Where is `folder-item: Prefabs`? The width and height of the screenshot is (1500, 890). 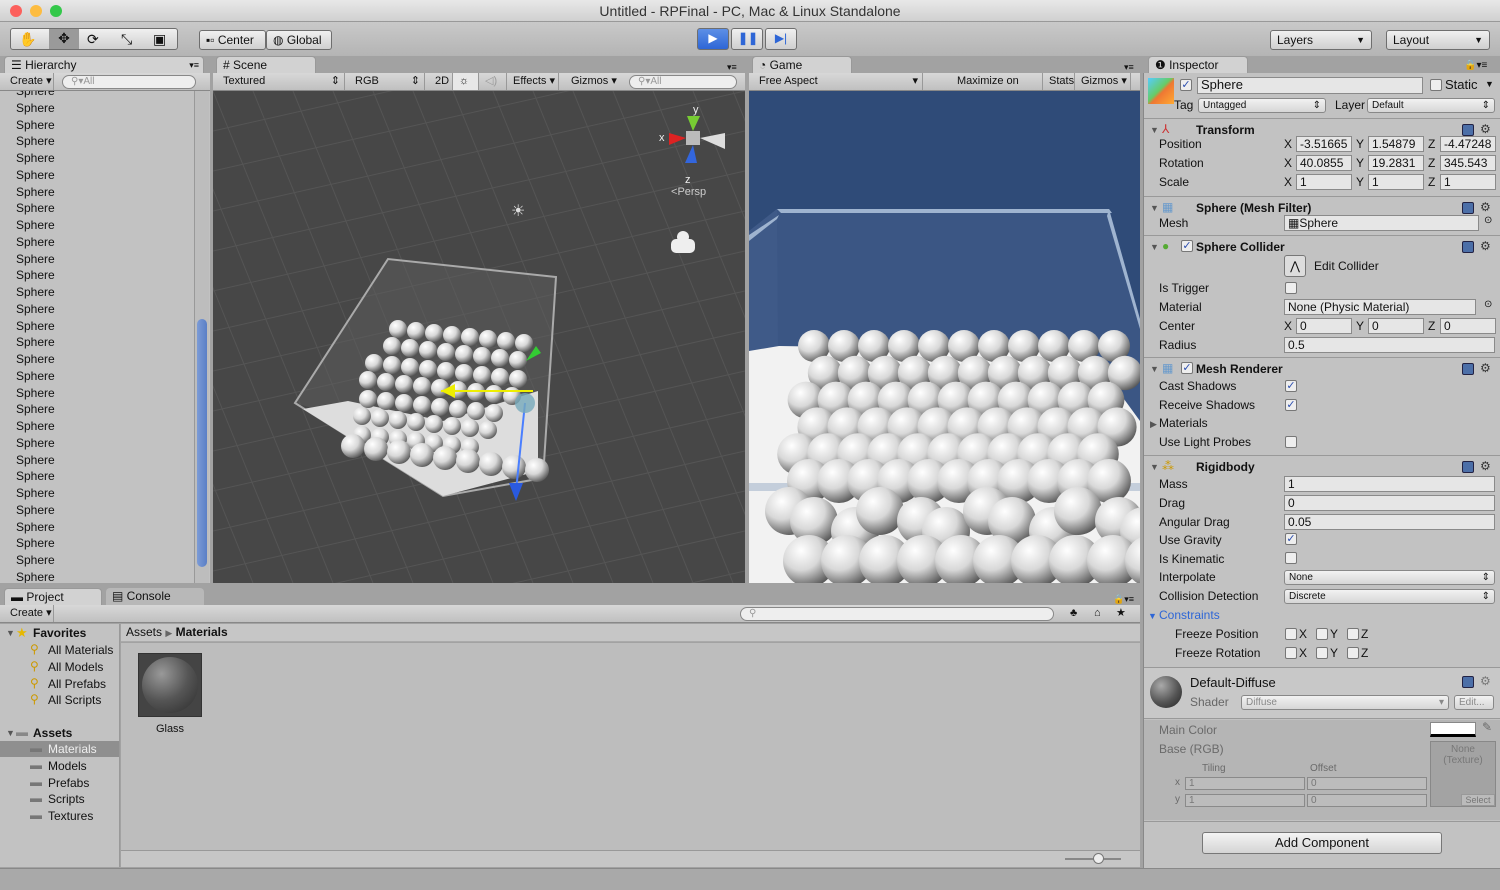
folder-item: Prefabs is located at coordinates (68, 783).